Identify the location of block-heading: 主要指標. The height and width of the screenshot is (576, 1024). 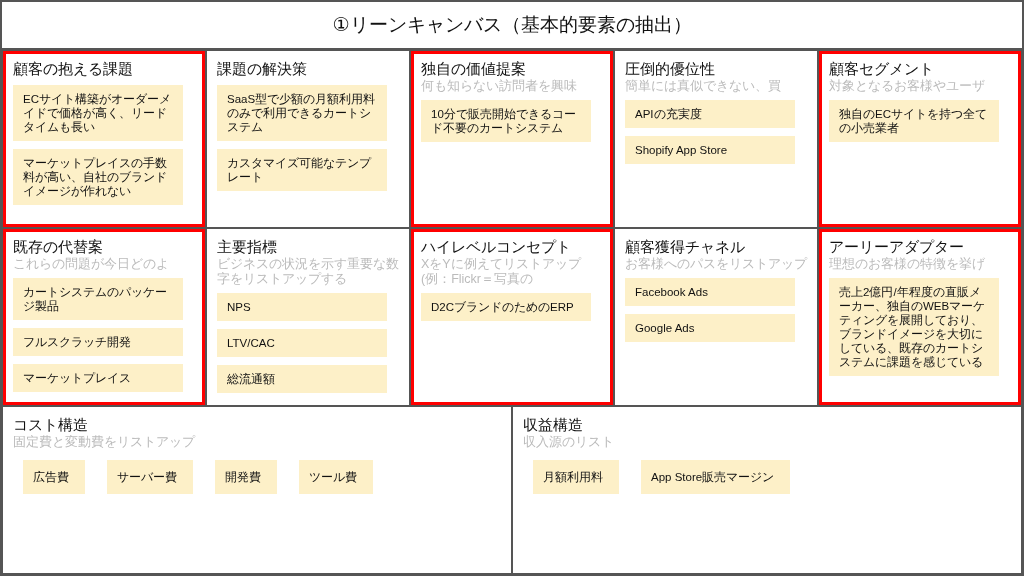
(247, 247).